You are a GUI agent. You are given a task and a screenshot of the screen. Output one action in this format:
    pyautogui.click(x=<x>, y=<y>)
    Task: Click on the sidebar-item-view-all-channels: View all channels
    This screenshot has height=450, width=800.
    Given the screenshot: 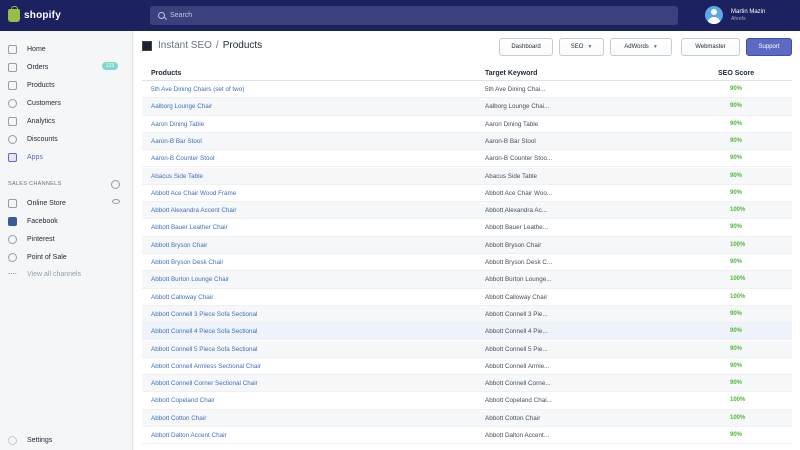 What is the action you would take?
    pyautogui.click(x=67, y=274)
    